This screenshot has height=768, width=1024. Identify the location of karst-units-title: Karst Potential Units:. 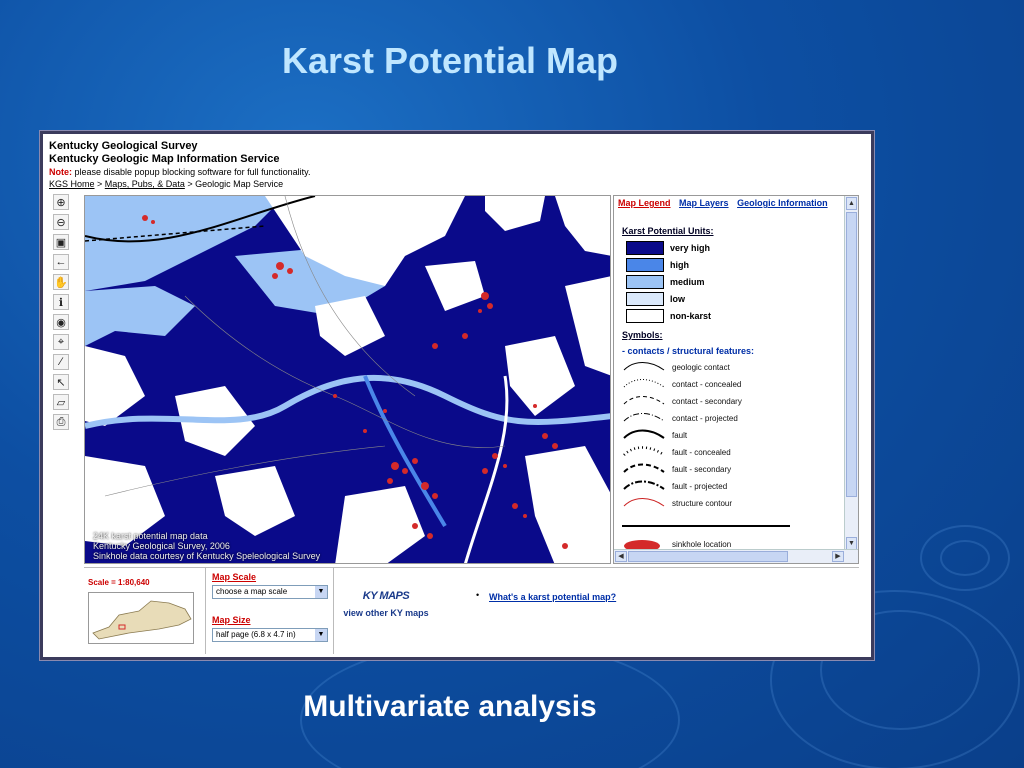
(668, 231).